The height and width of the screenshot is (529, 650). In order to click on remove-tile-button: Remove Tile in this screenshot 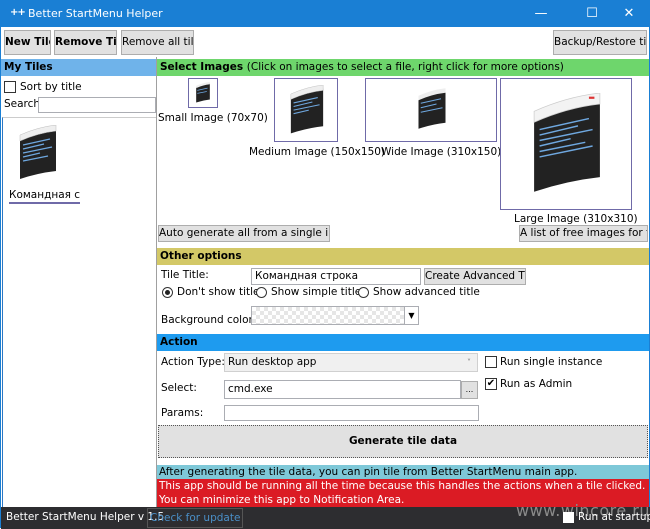, I will do `click(85, 42)`.